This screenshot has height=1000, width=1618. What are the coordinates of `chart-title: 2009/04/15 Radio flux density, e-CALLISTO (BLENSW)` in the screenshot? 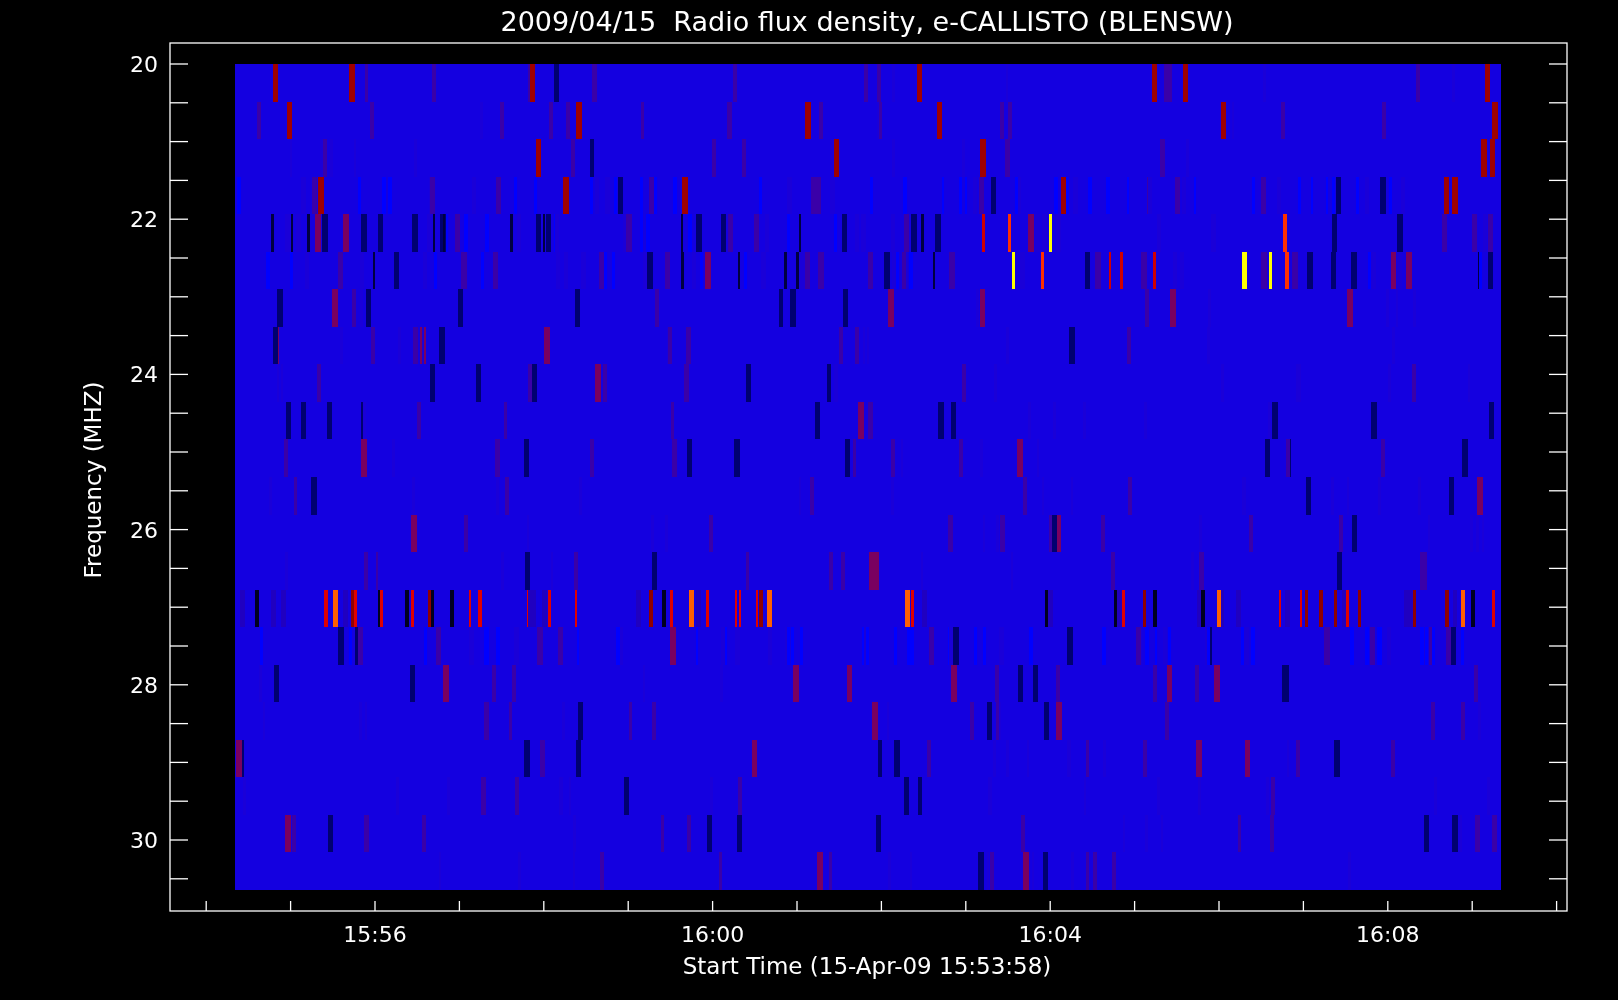 It's located at (867, 21).